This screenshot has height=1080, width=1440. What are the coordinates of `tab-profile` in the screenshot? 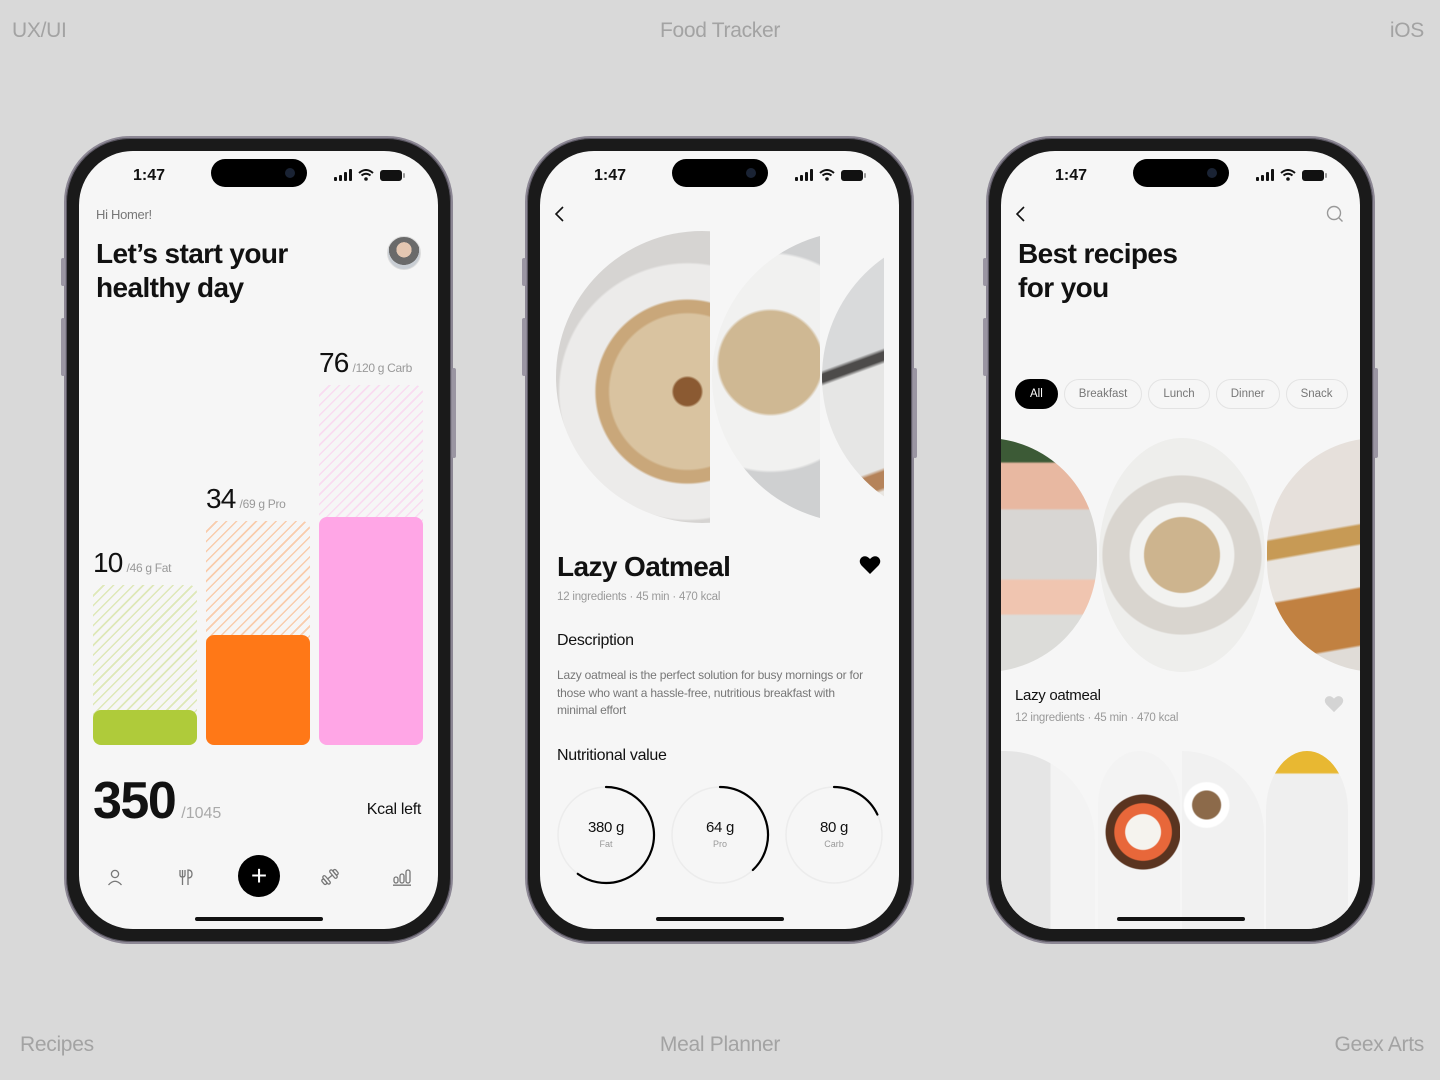 It's located at (115, 877).